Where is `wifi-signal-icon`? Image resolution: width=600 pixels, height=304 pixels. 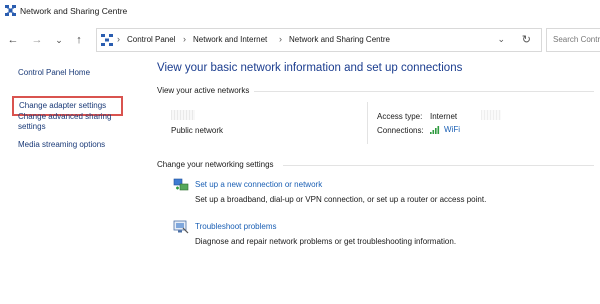 wifi-signal-icon is located at coordinates (435, 130).